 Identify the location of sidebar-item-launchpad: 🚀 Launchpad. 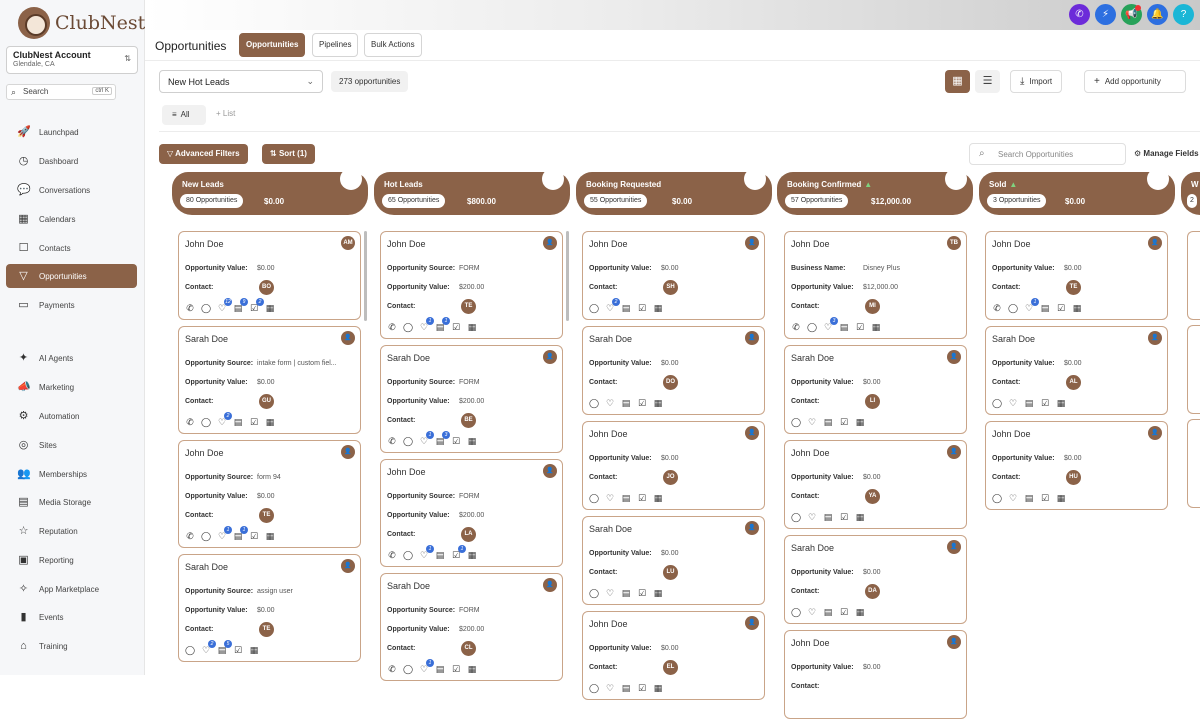
(71, 132).